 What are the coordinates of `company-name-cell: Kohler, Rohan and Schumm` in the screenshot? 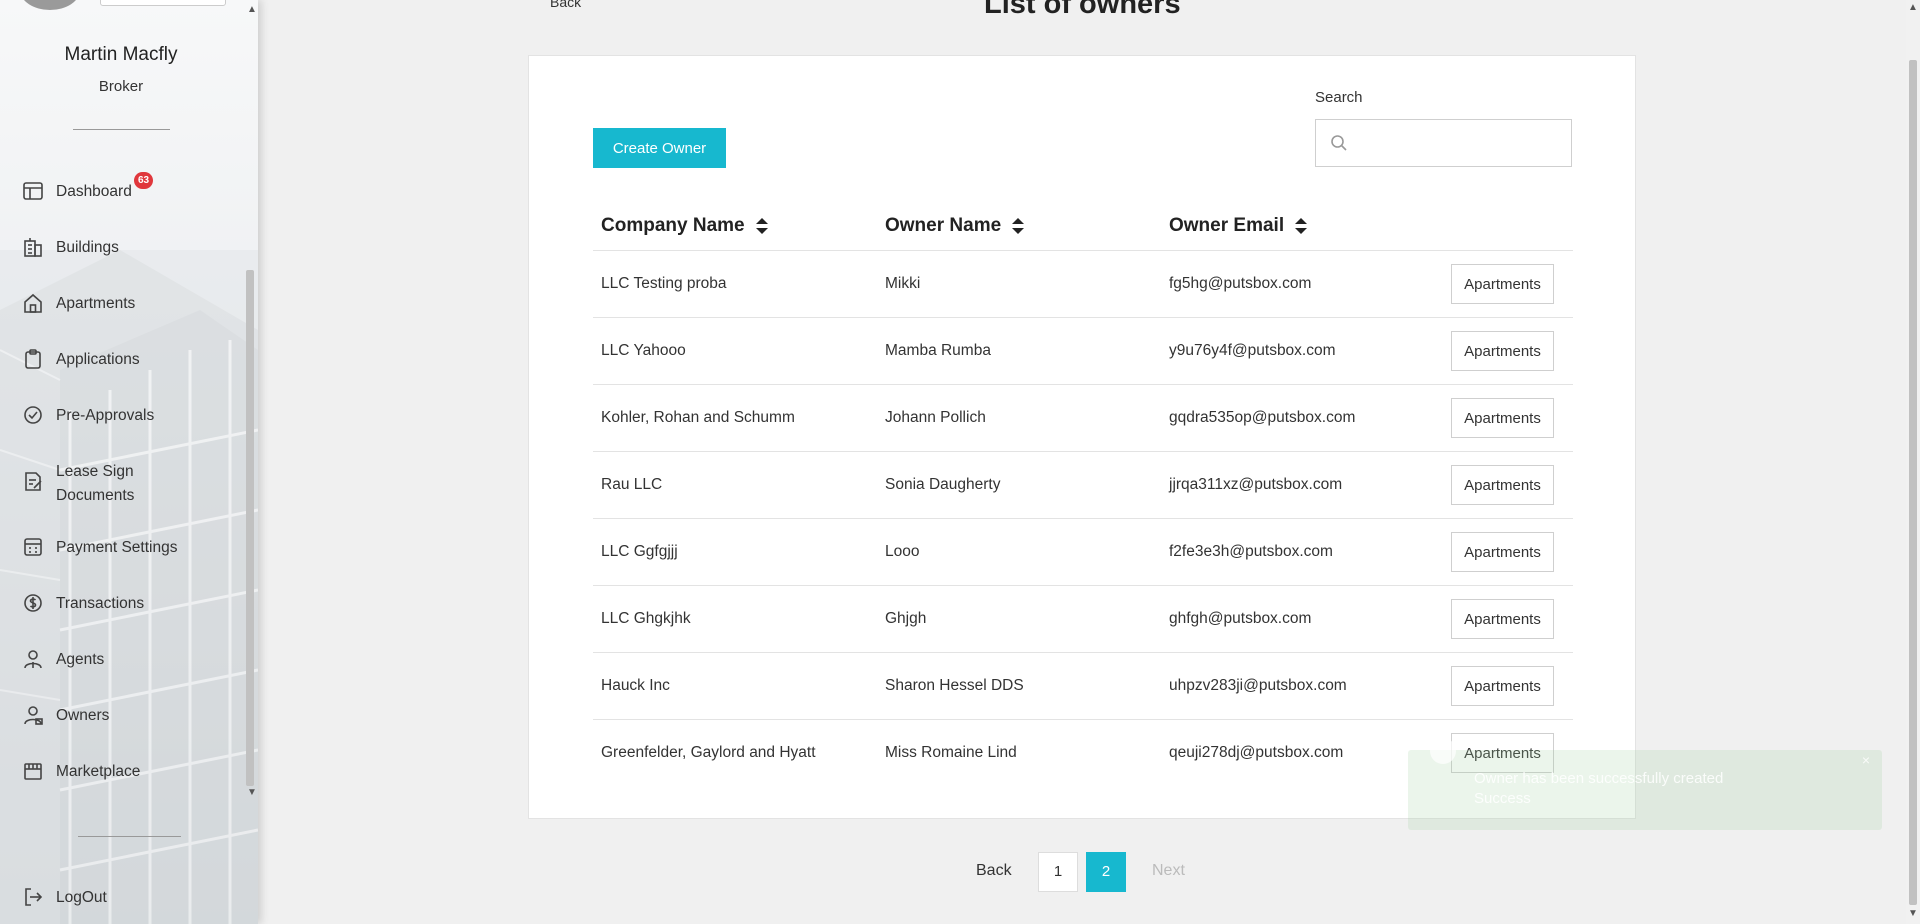 It's located at (698, 417).